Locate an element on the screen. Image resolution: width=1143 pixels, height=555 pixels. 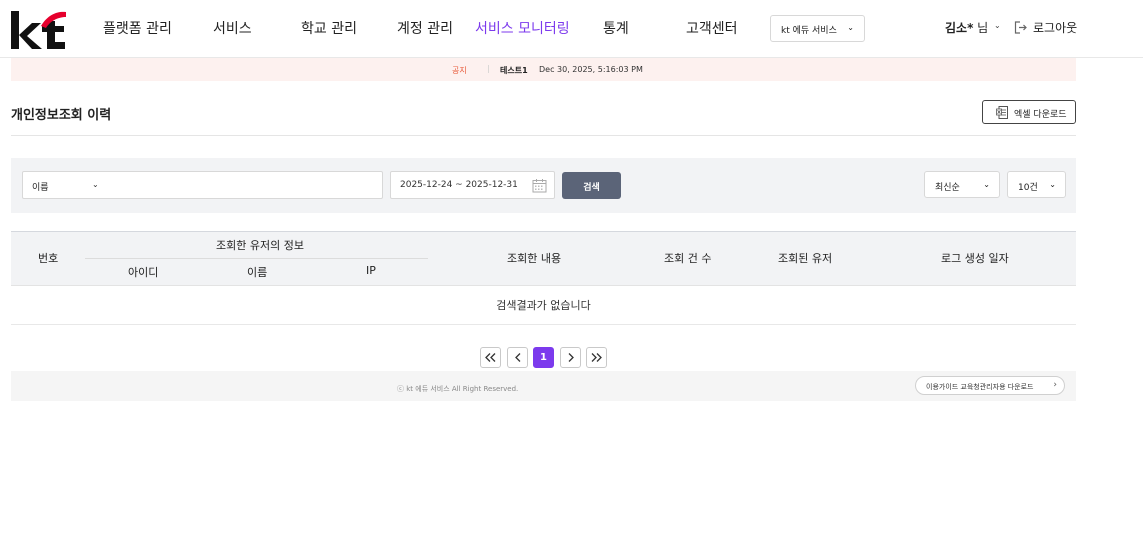
col-header-target-user: 조회된 유저 is located at coordinates (805, 258).